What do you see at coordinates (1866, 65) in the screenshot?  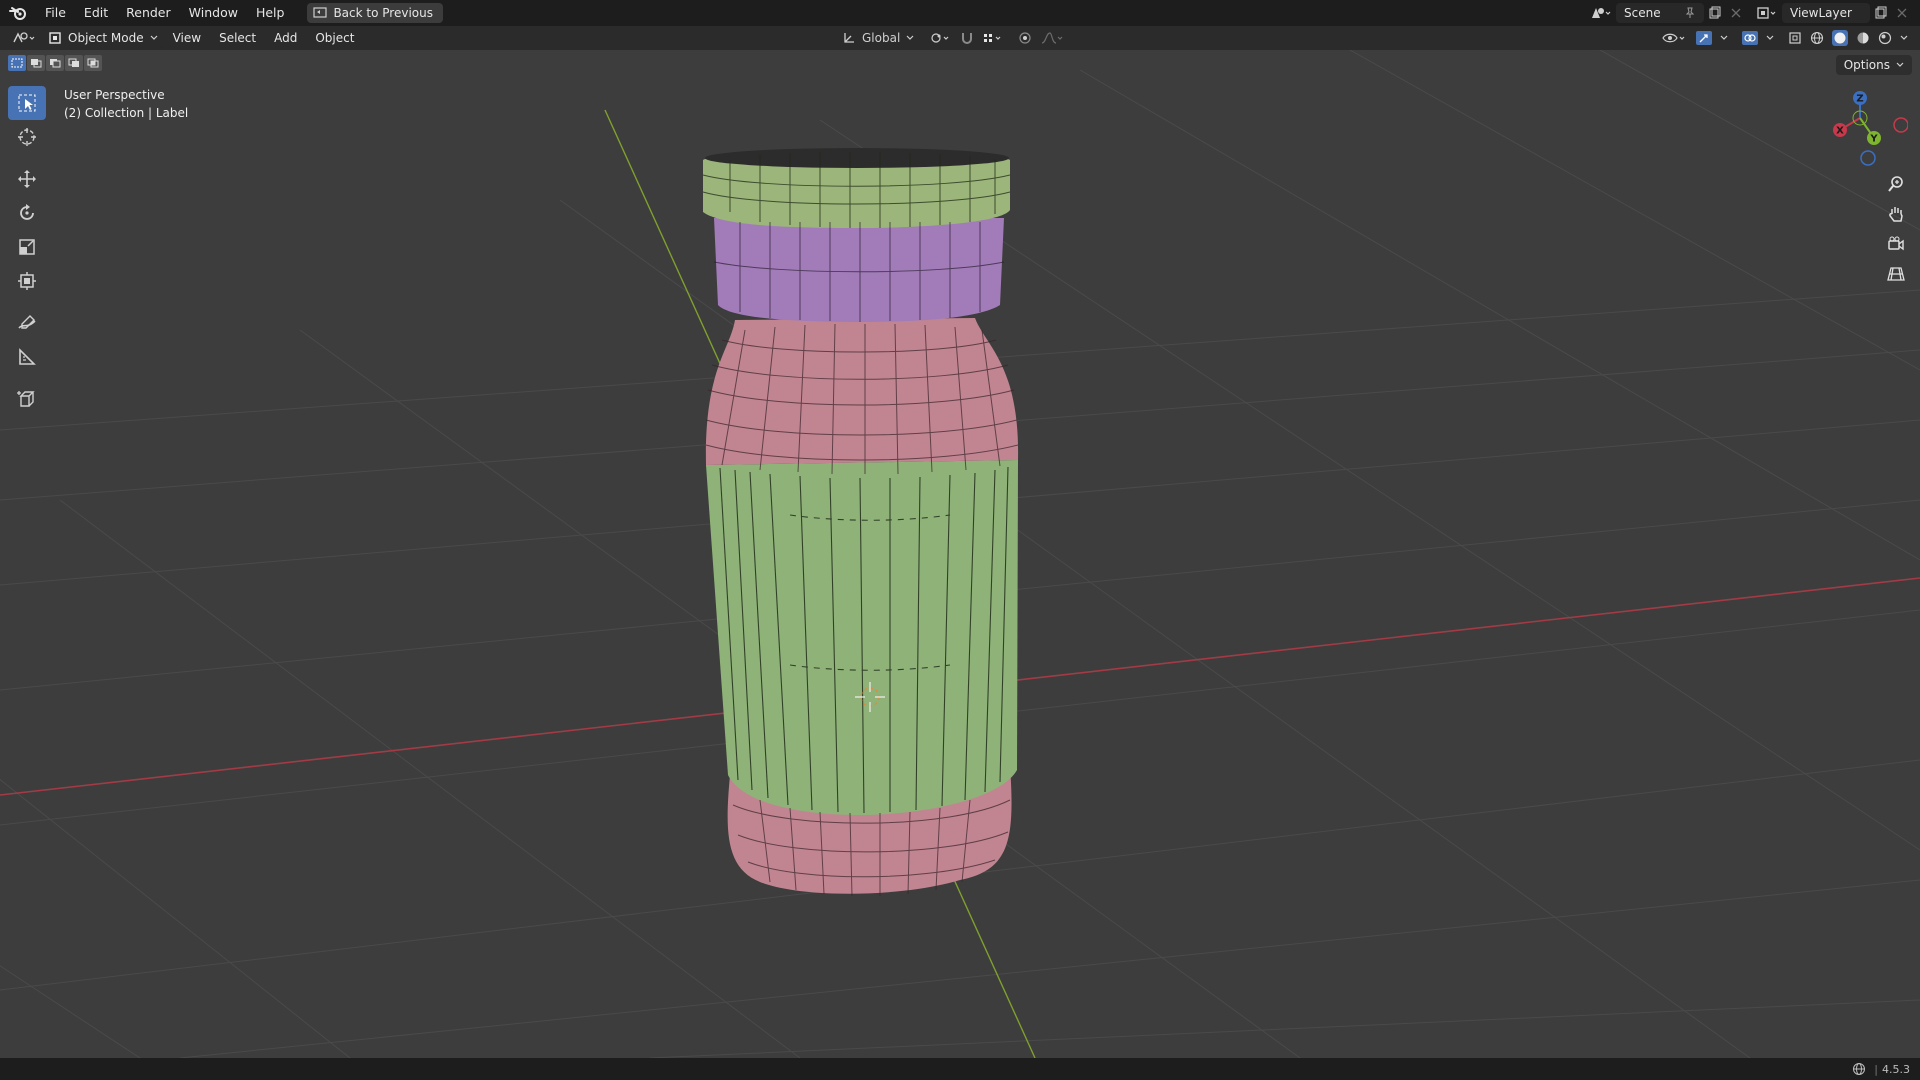 I see `options-label: Options` at bounding box center [1866, 65].